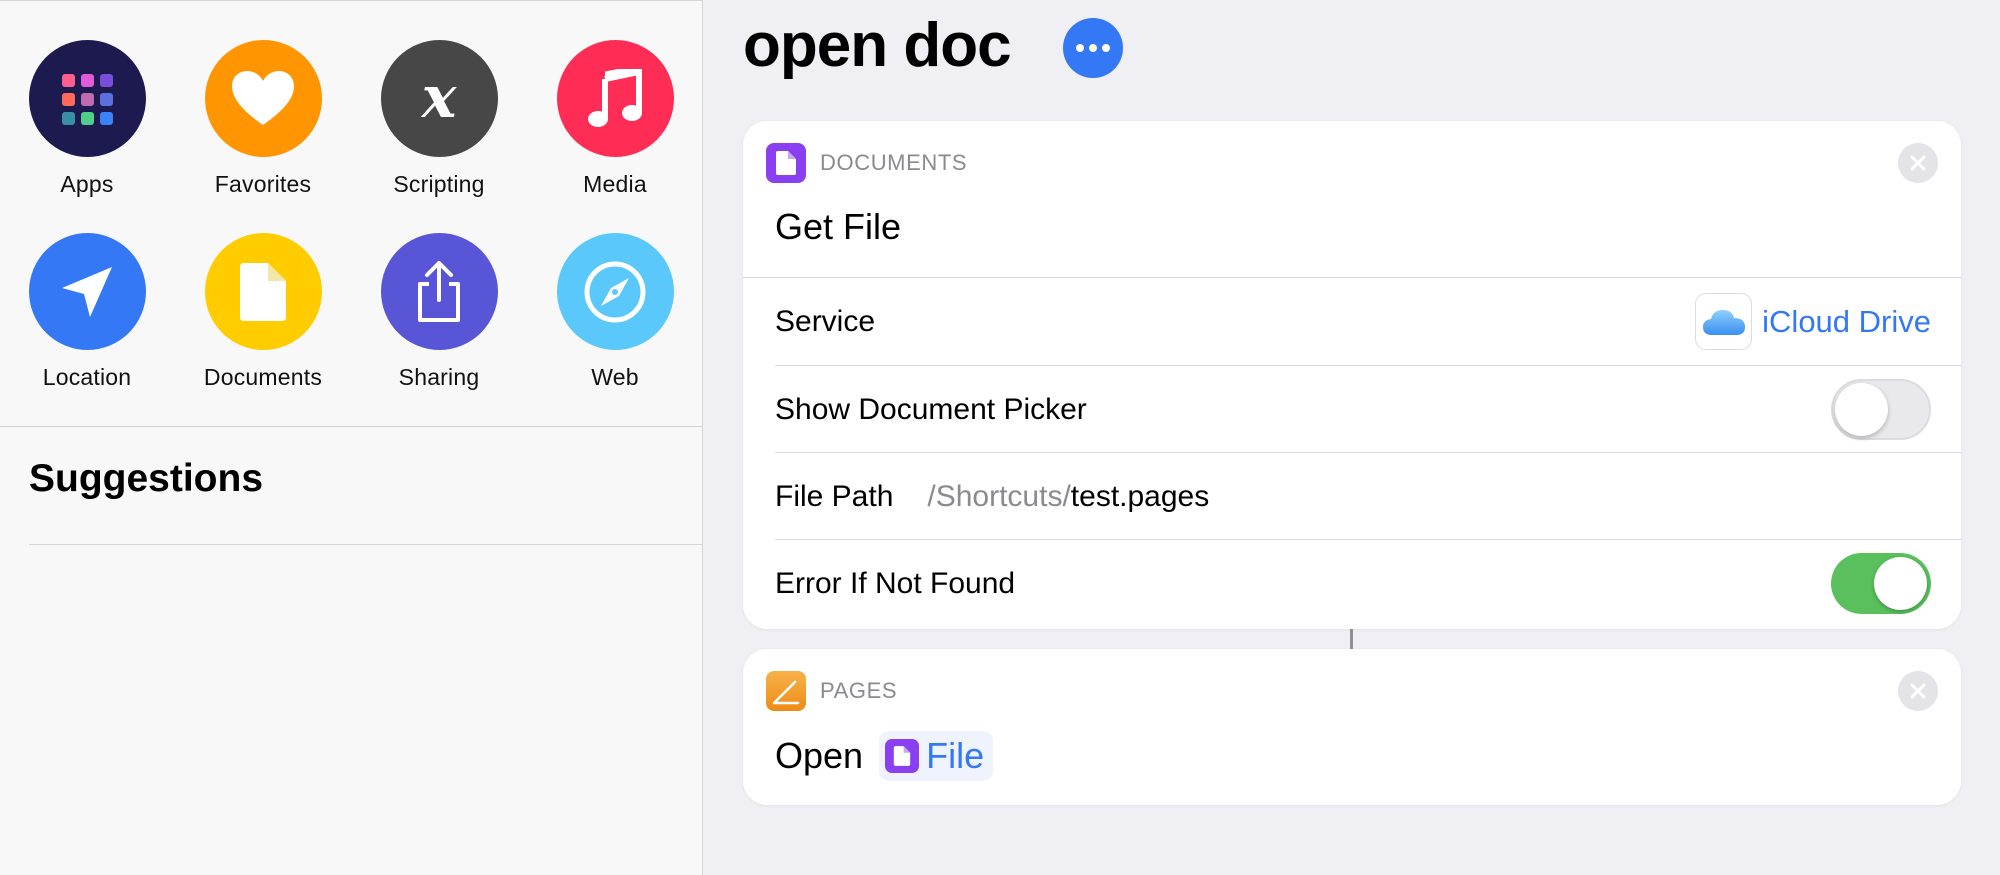  I want to click on variable-x-icon: x, so click(439, 98).